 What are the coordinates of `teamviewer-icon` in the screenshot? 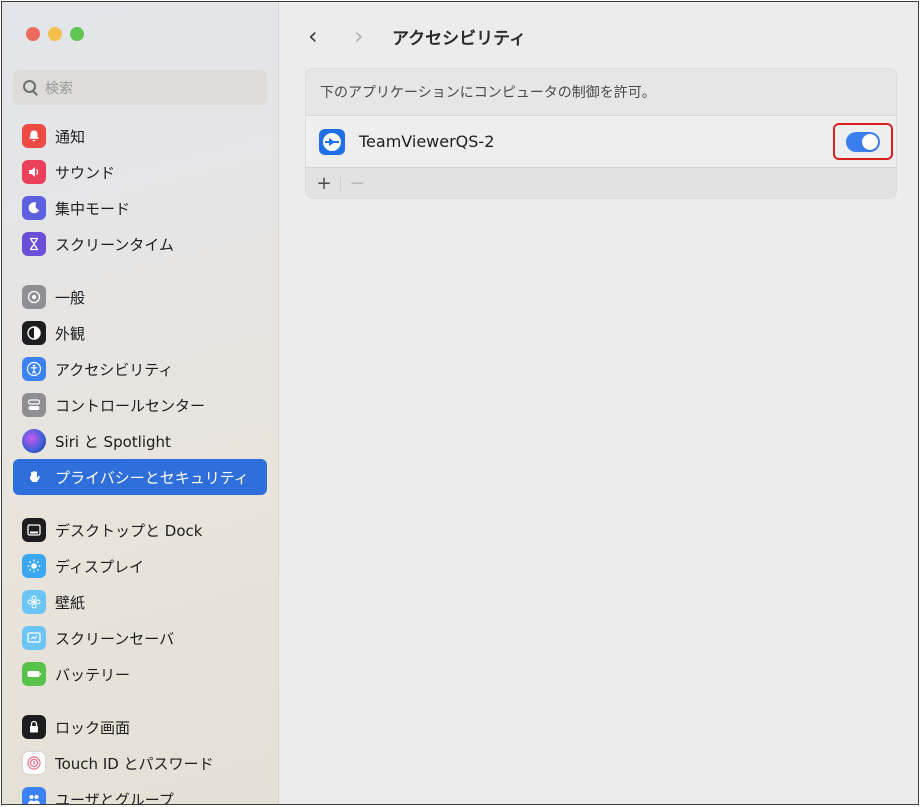 It's located at (332, 141).